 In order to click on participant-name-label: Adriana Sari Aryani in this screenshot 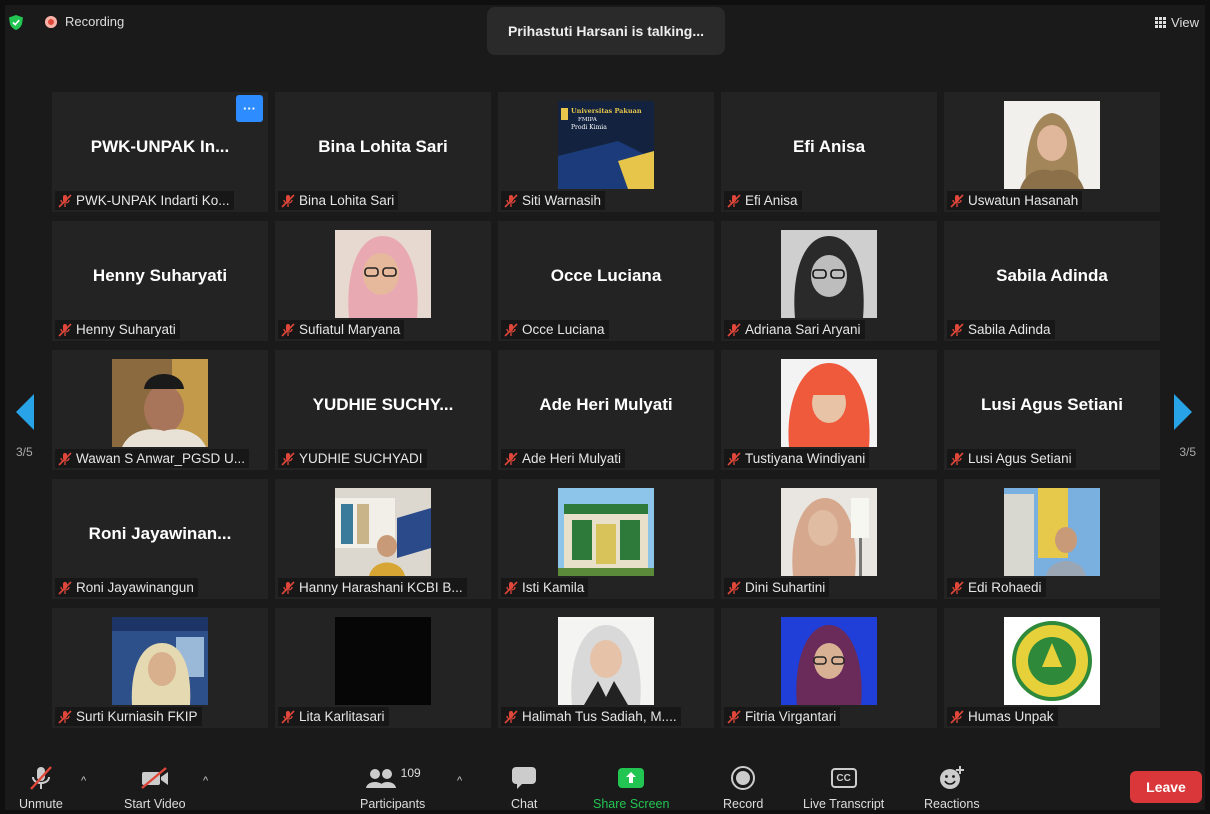, I will do `click(794, 329)`.